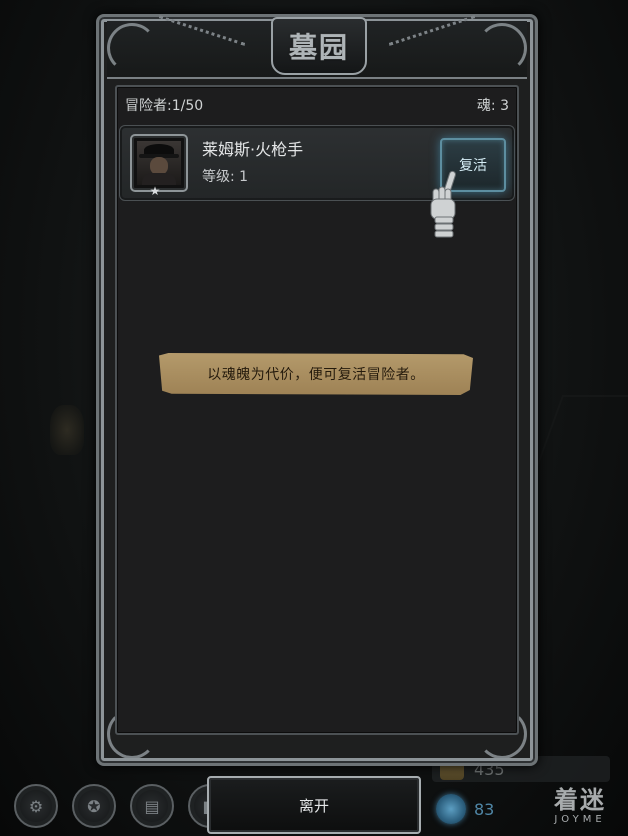 This screenshot has height=836, width=628. I want to click on background-lantern, so click(67, 430).